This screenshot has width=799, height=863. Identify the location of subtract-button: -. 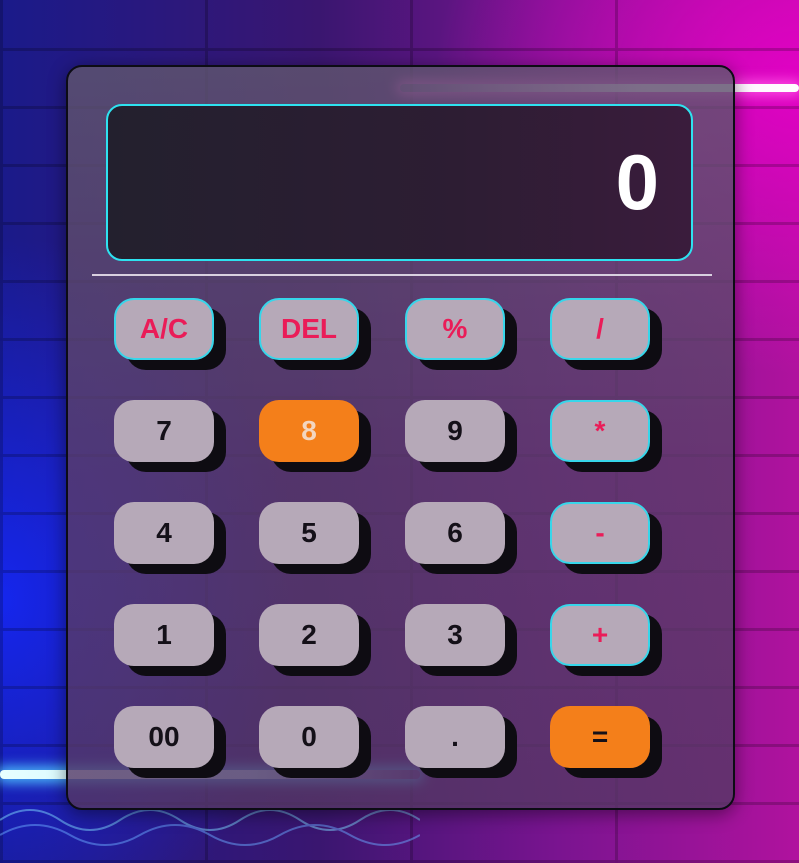
(600, 533).